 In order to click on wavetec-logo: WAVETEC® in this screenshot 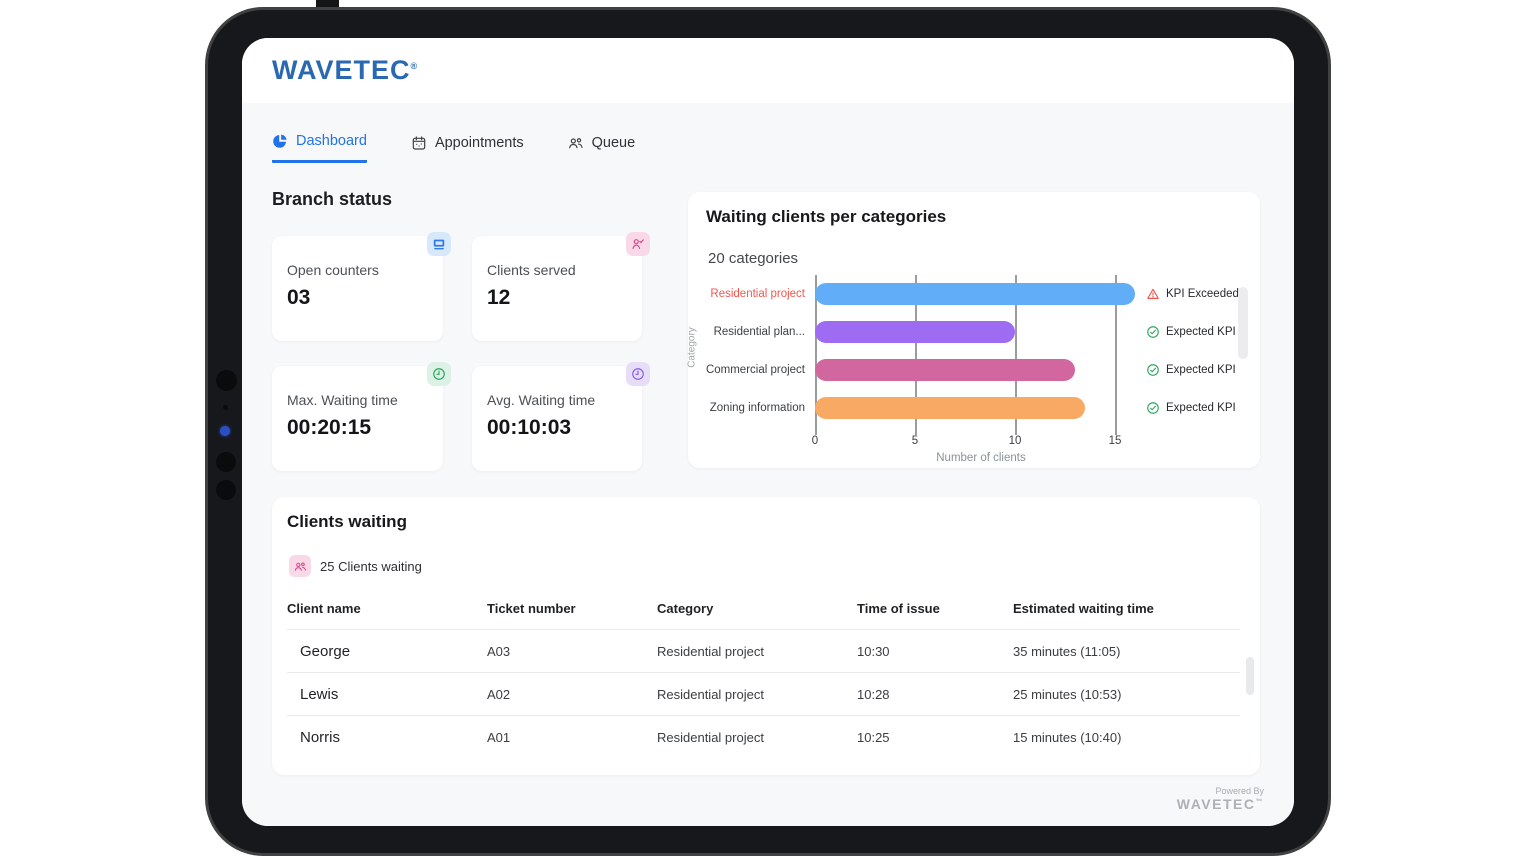, I will do `click(345, 70)`.